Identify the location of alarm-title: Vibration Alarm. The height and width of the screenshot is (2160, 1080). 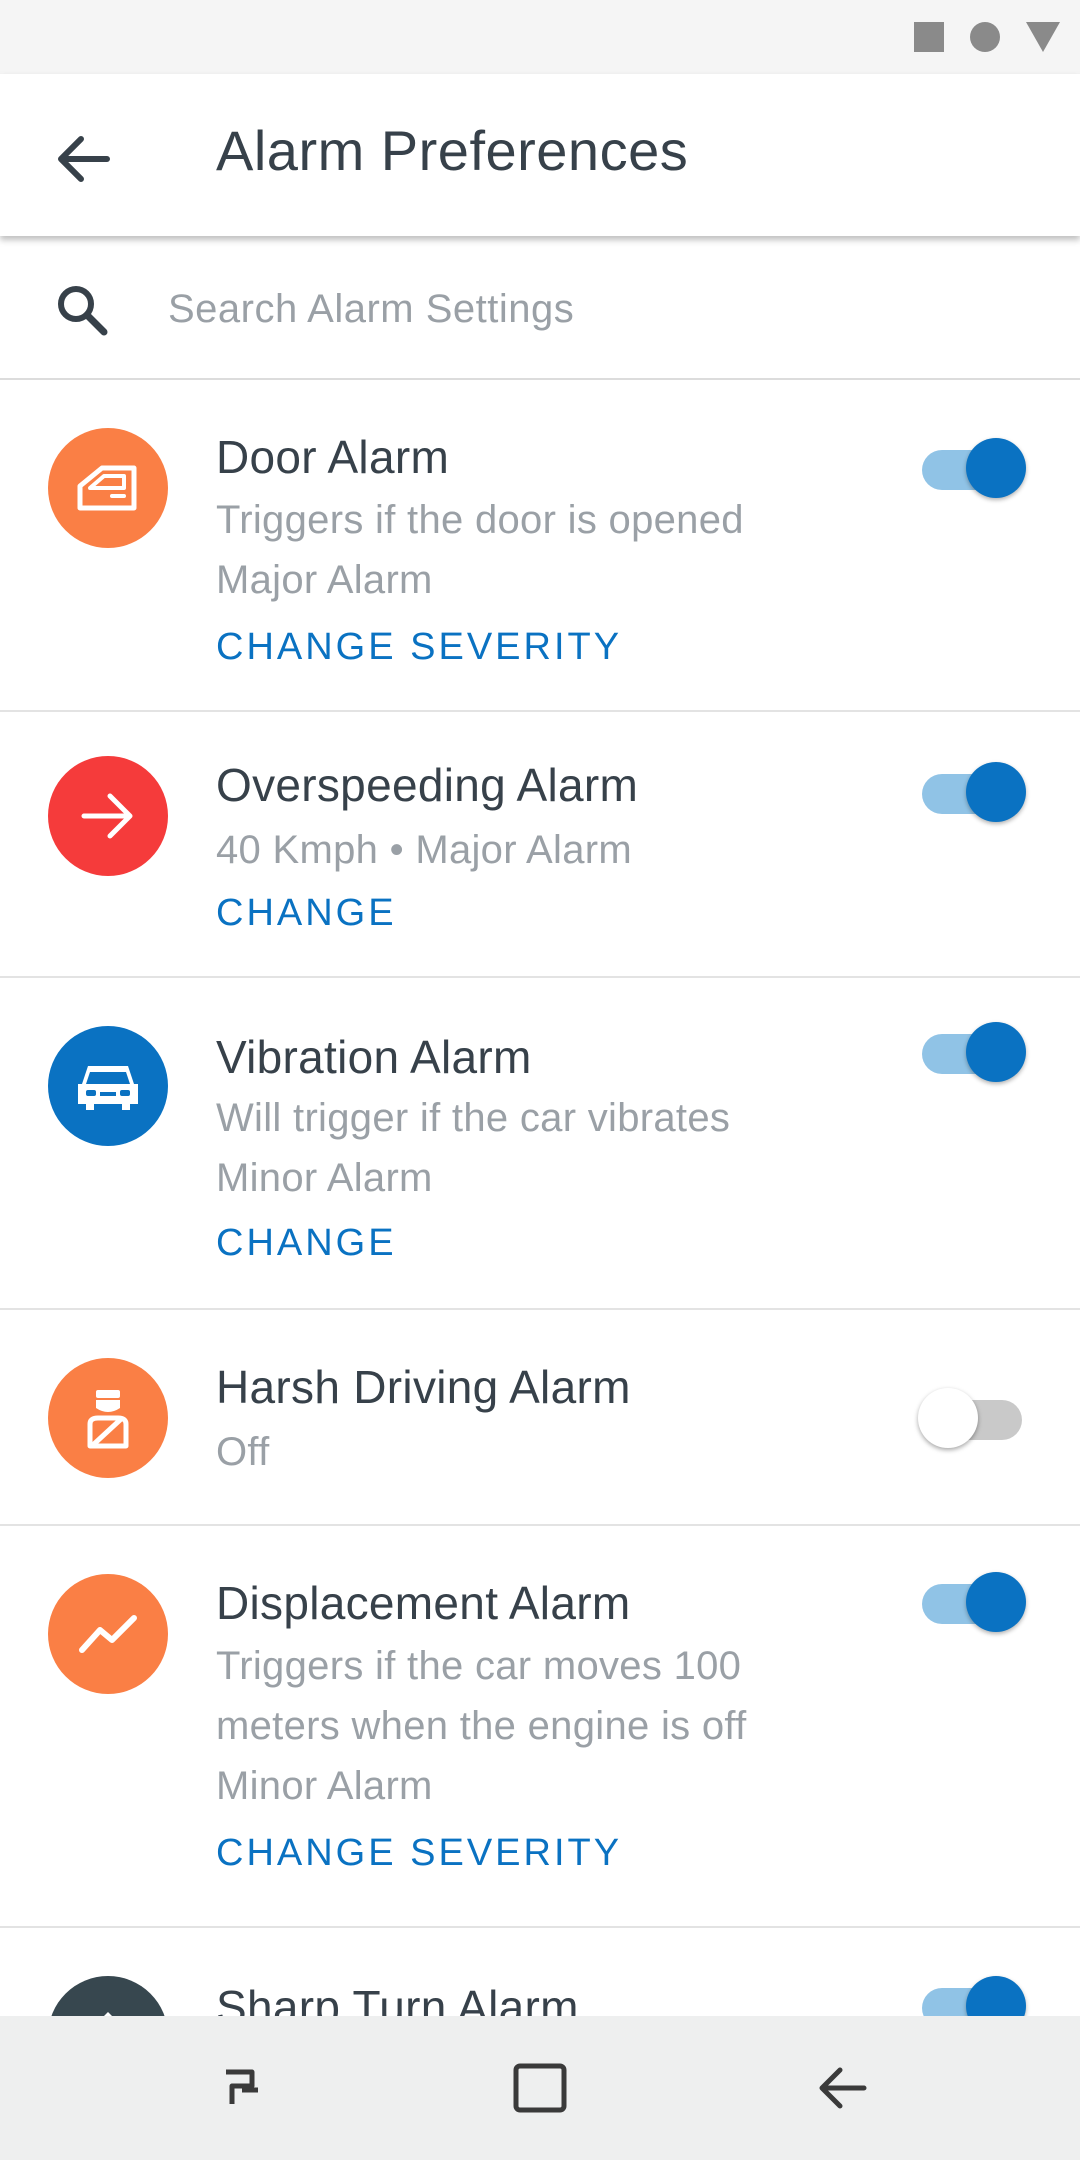
(374, 1057).